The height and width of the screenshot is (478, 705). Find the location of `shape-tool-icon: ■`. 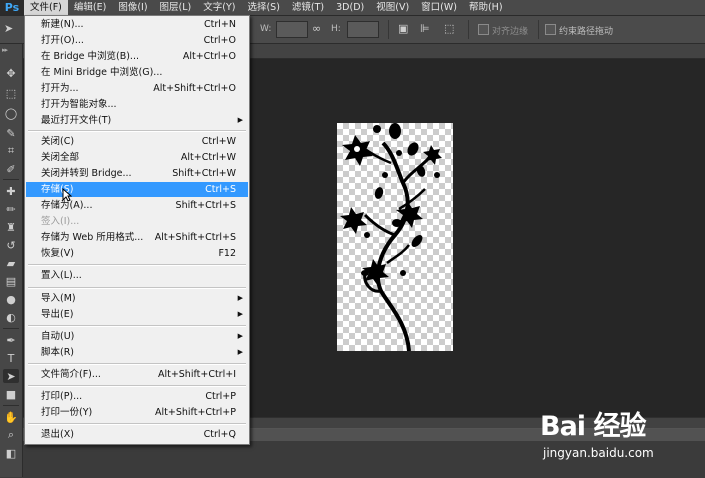

shape-tool-icon: ■ is located at coordinates (11, 394).